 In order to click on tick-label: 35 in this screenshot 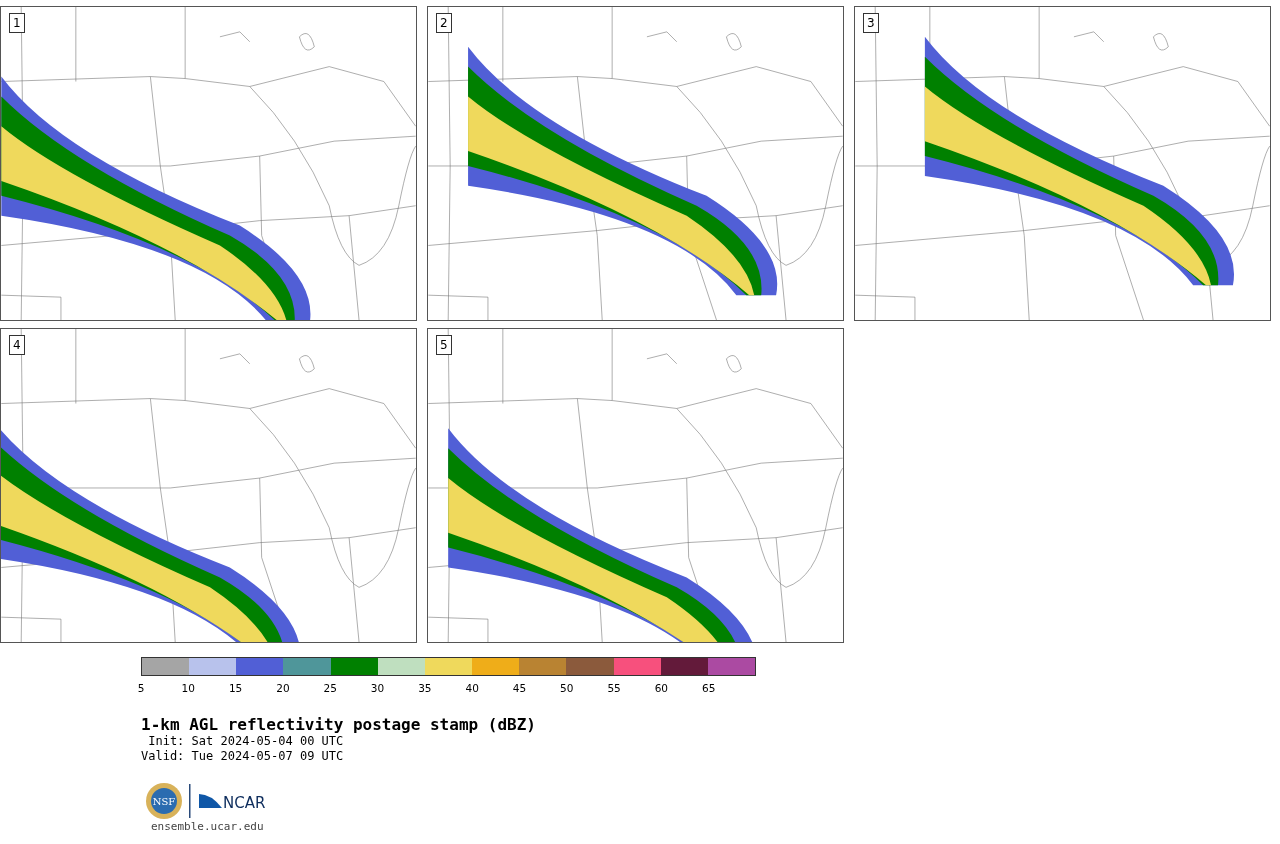, I will do `click(425, 688)`.